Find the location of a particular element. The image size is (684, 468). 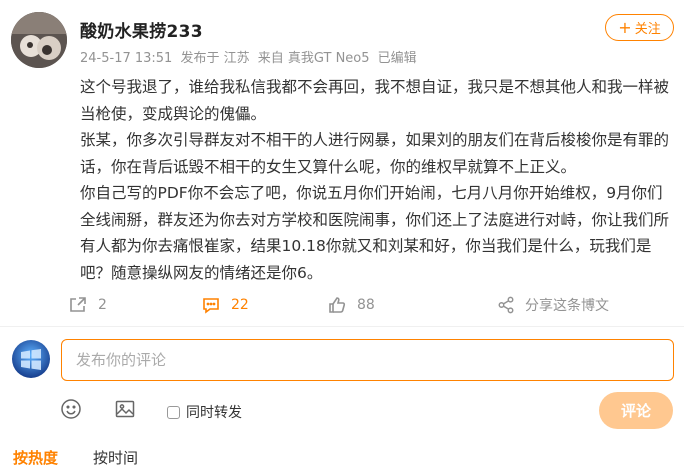

emoji-icon is located at coordinates (71, 409).